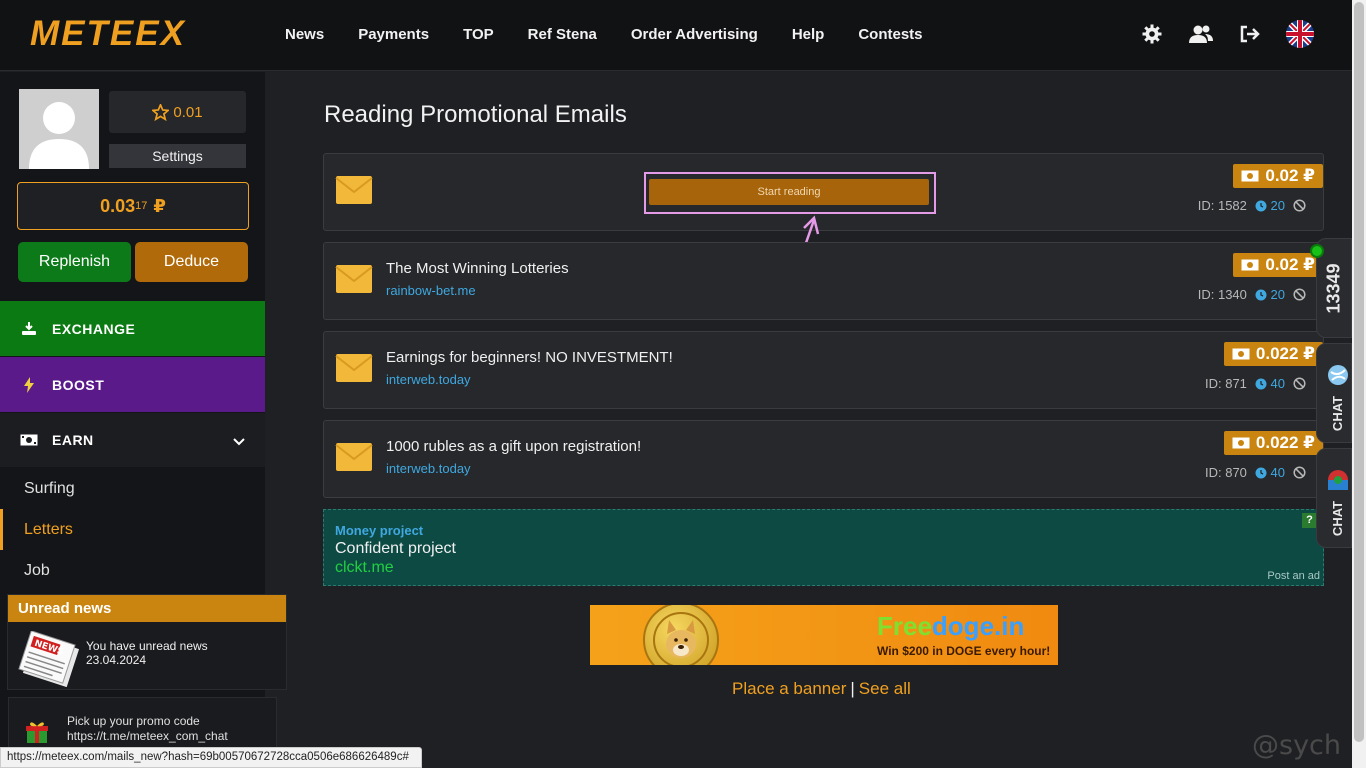 This screenshot has width=1366, height=768. I want to click on news-date: 23.04.2024, so click(116, 660).